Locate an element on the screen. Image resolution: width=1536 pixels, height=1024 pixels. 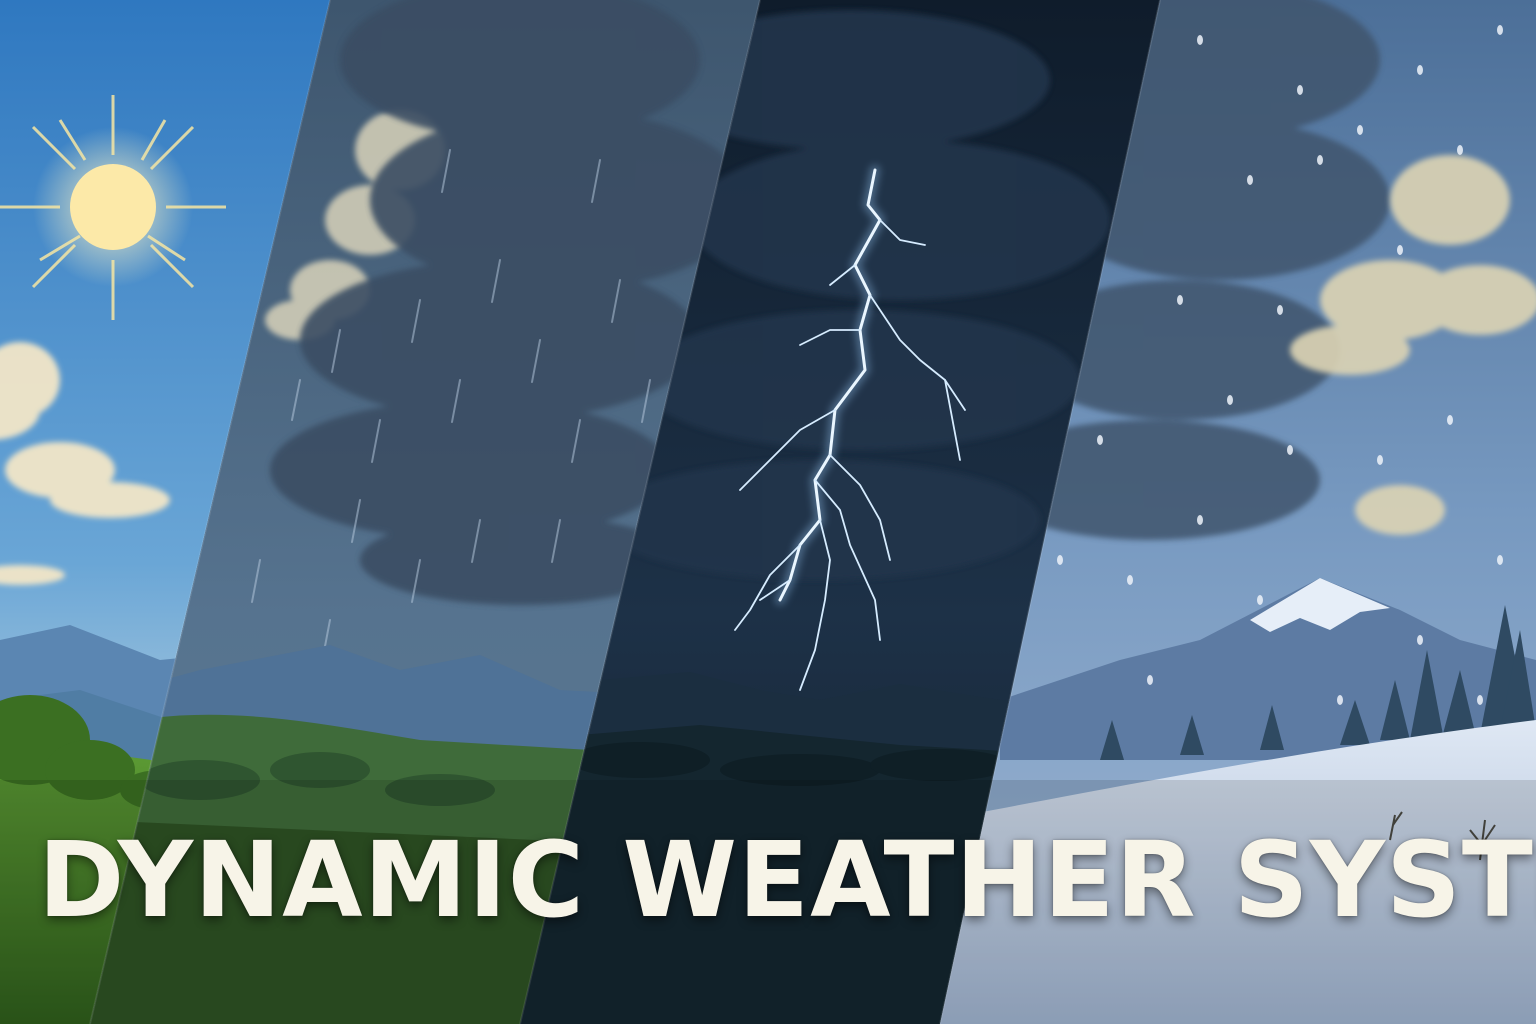
banner-title: DYNAMIC WEATHER SYSTEM is located at coordinates (787, 880).